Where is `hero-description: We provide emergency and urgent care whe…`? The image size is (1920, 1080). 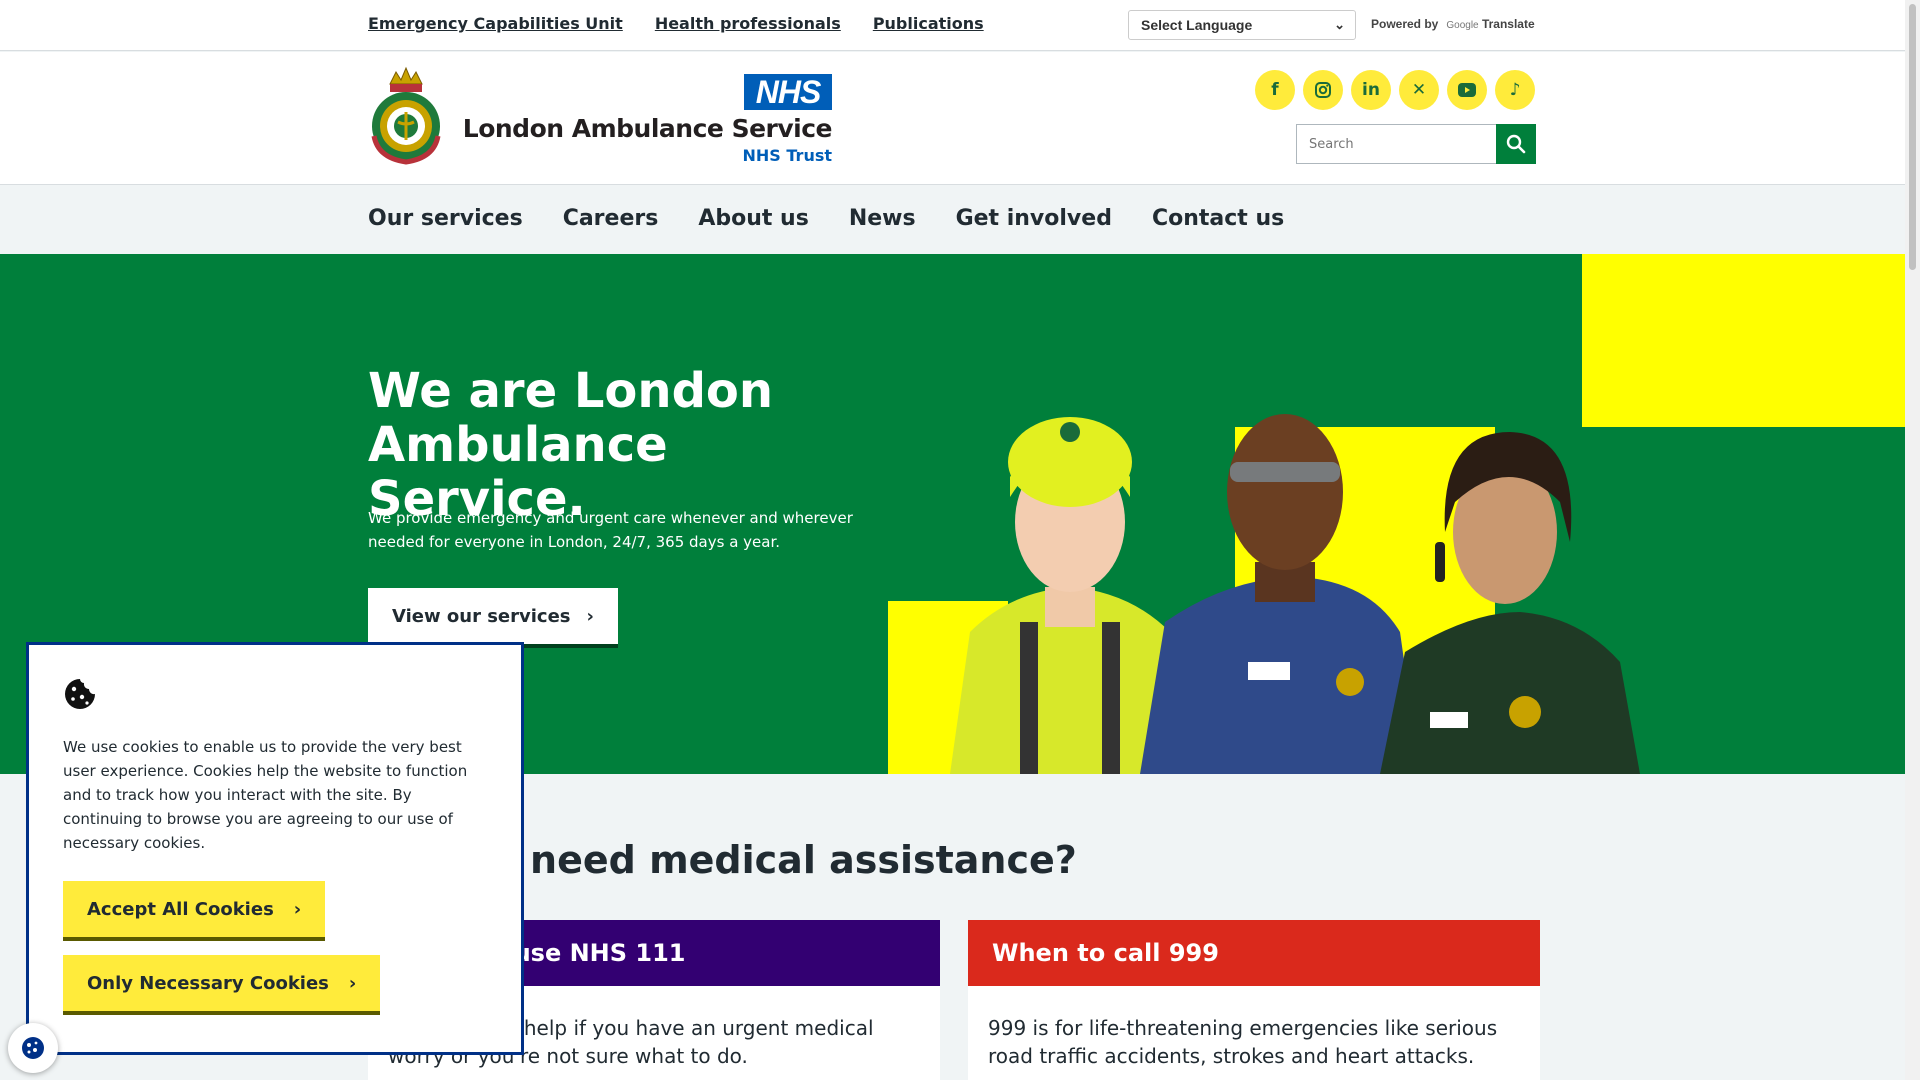
hero-description: We provide emergency and urgent care whe… is located at coordinates (610, 530).